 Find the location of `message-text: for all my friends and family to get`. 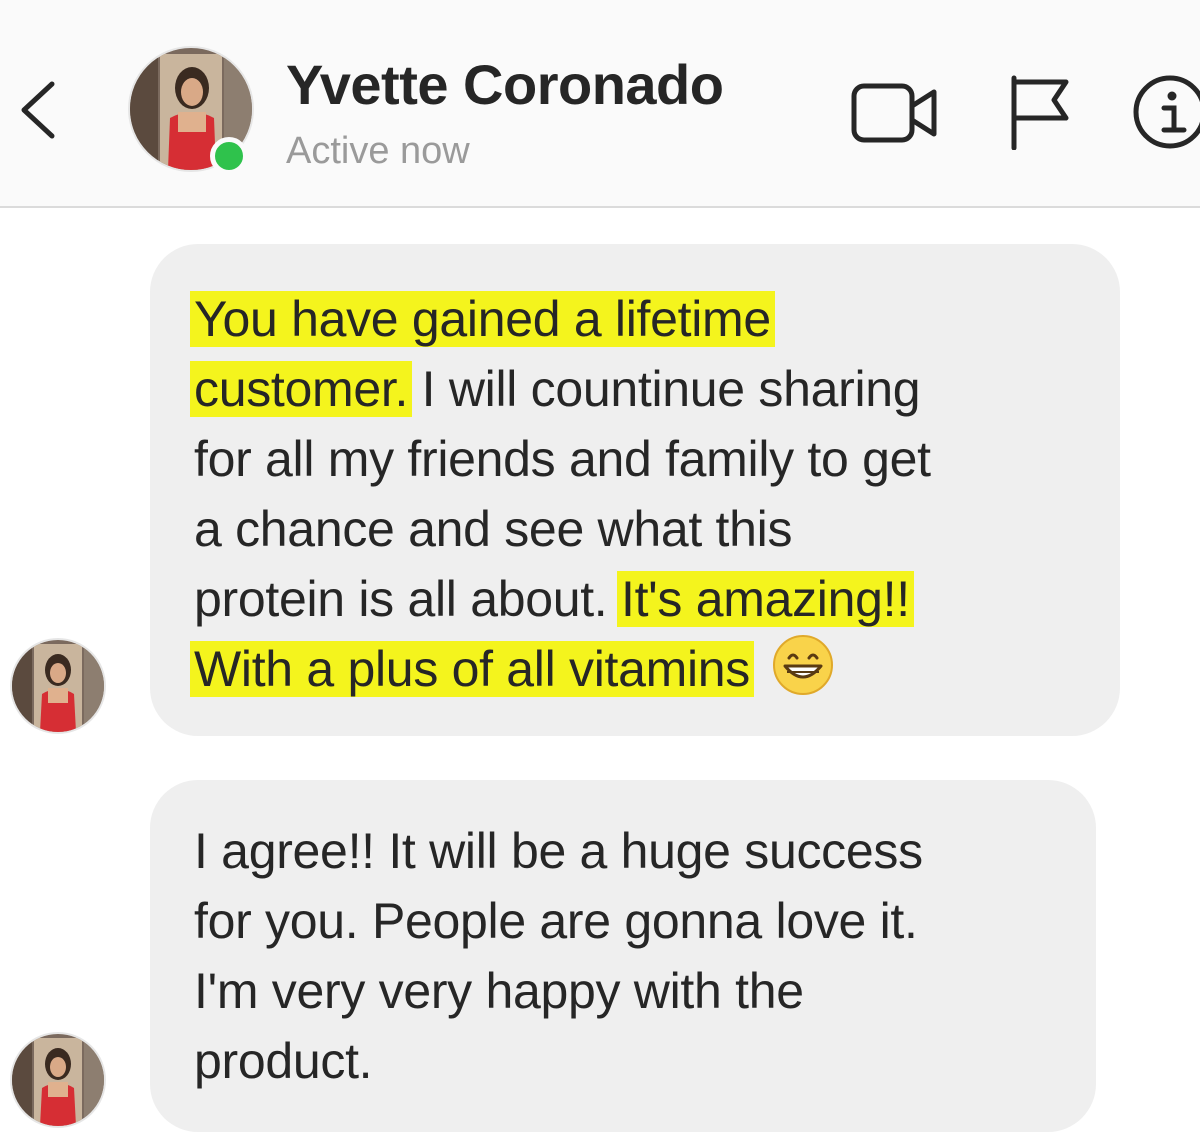

message-text: for all my friends and family to get is located at coordinates (562, 459).